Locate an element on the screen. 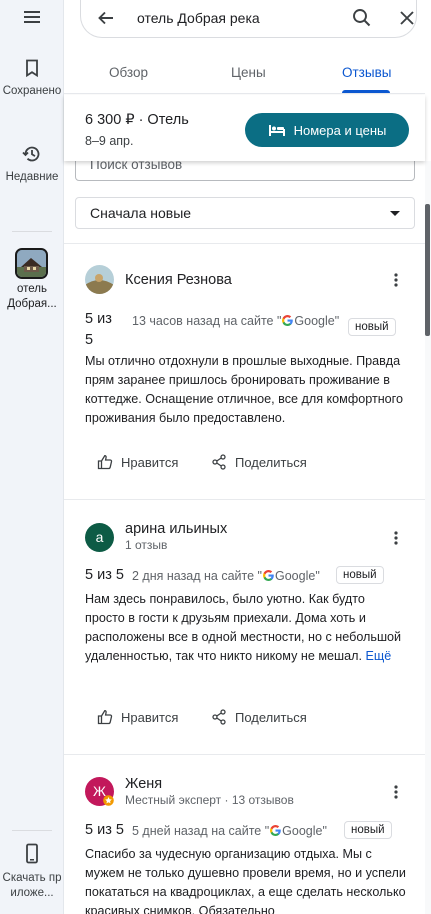 Image resolution: width=431 pixels, height=914 pixels. tab-reviews: Отзывы is located at coordinates (366, 72).